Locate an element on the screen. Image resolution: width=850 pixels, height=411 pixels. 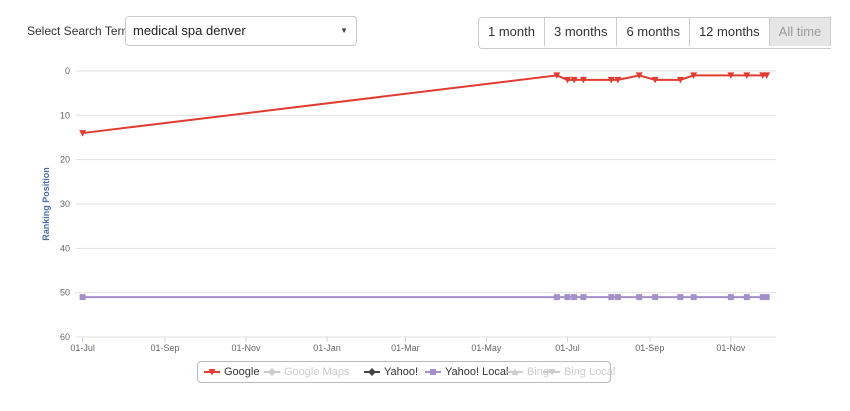
y-tick-label: 40 is located at coordinates (65, 248).